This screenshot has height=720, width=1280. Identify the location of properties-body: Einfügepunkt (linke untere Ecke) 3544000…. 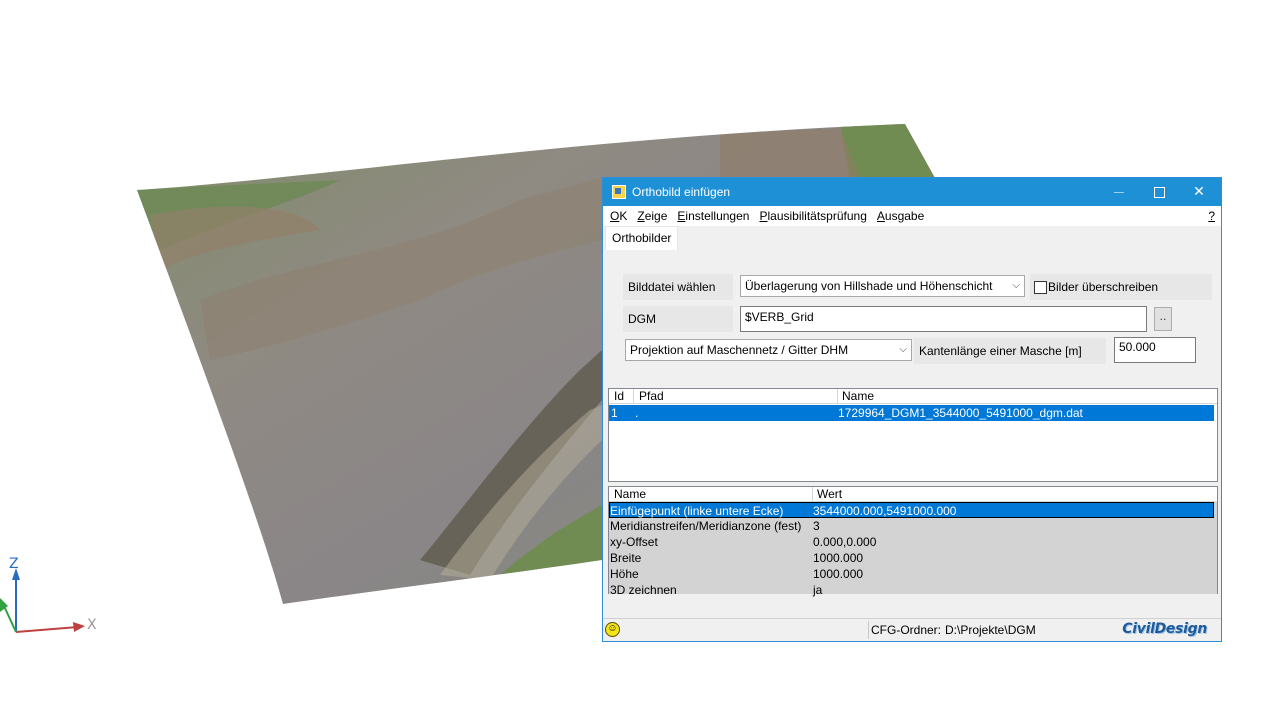
(913, 549).